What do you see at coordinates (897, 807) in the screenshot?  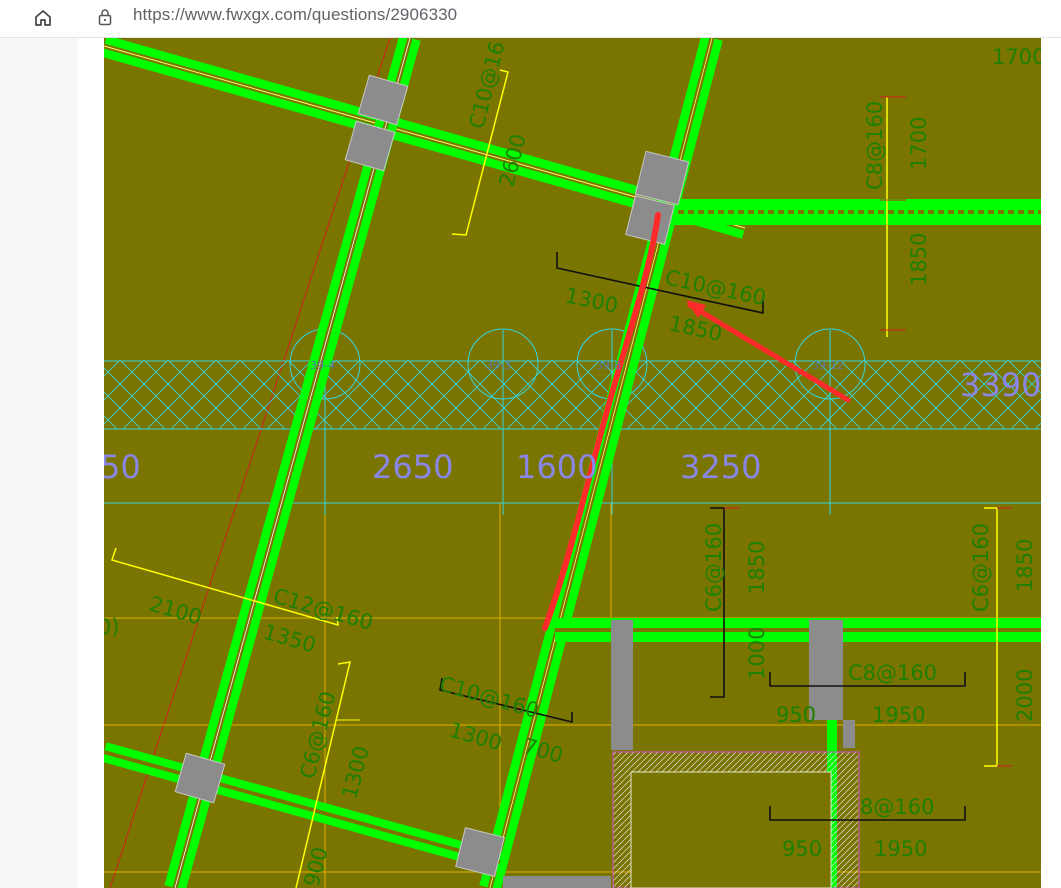 I see `rebar-c8-bottom-2: 8@160` at bounding box center [897, 807].